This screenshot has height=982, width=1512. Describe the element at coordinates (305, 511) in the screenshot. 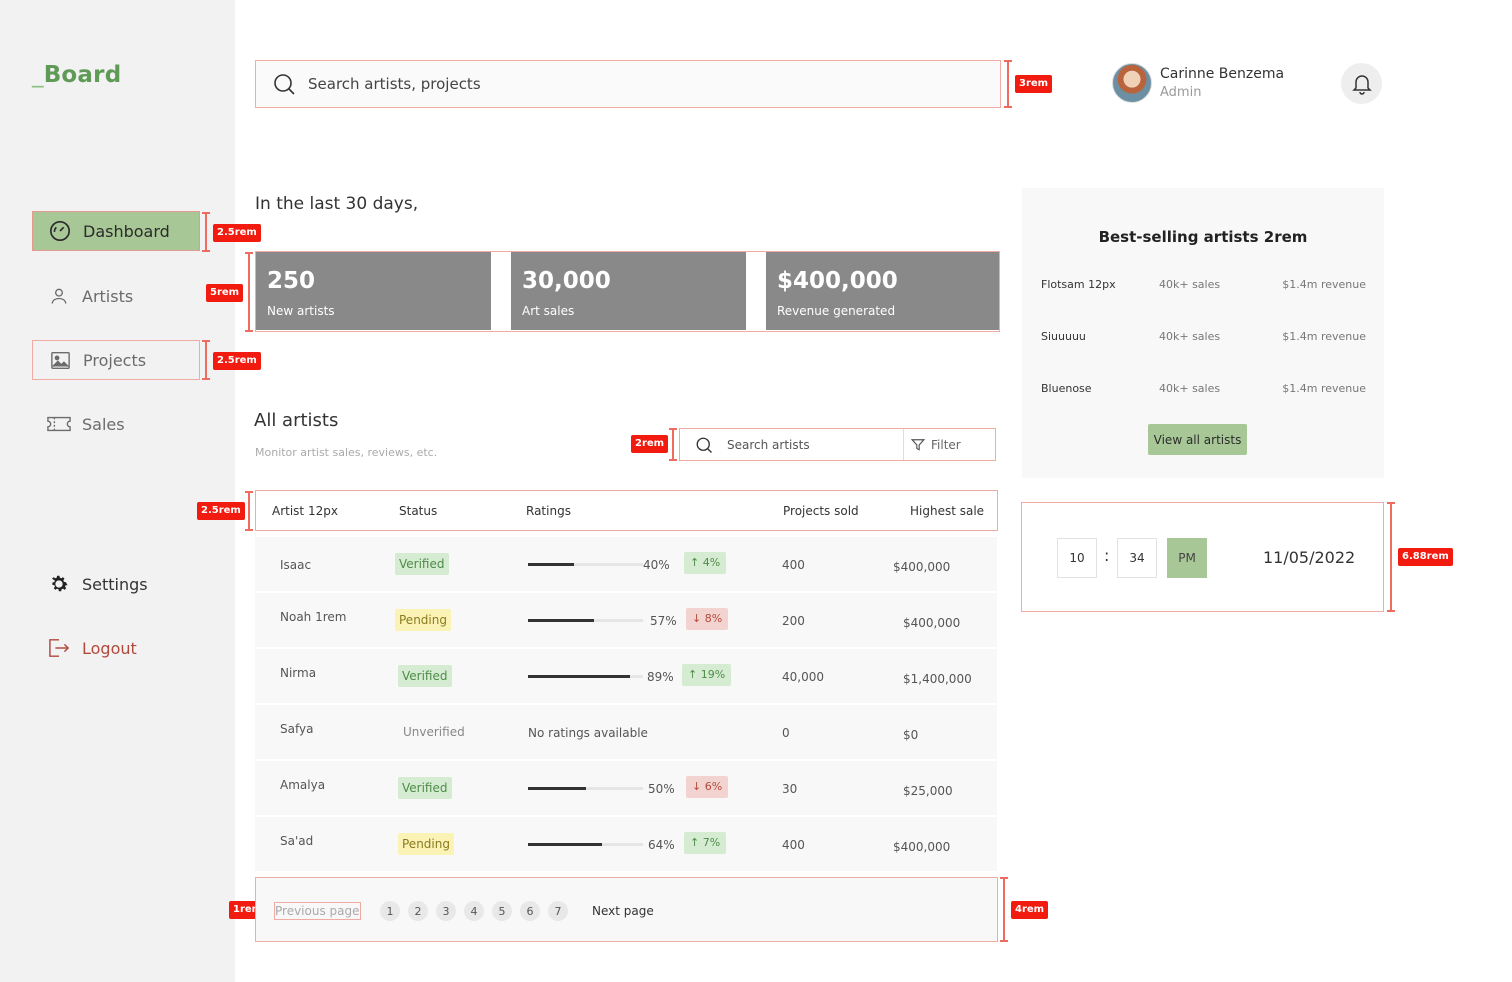

I see `column-header: Artist 12px` at that location.